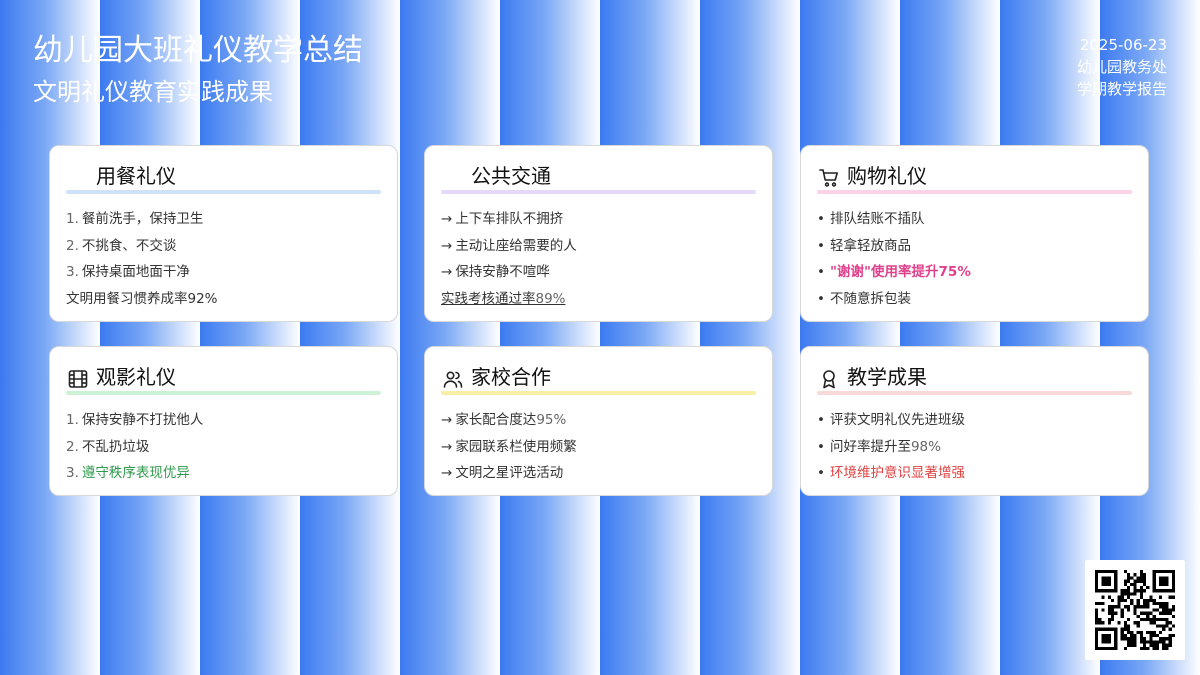 This screenshot has width=1200, height=675. I want to click on qr-code, so click(1135, 610).